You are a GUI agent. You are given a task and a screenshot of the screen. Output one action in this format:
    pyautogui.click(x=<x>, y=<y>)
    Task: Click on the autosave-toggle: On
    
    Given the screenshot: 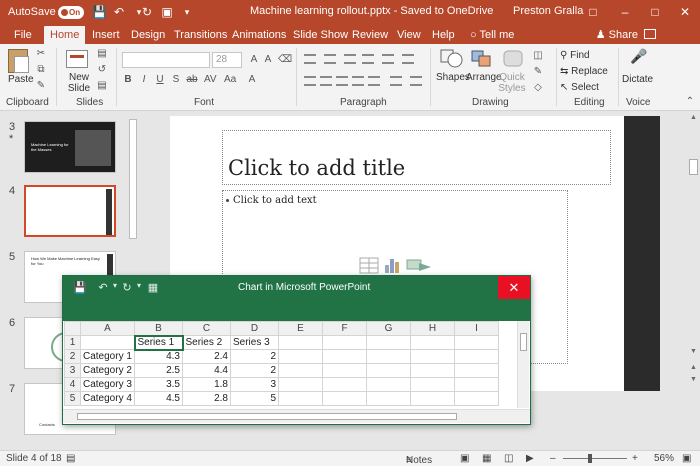 What is the action you would take?
    pyautogui.click(x=71, y=12)
    